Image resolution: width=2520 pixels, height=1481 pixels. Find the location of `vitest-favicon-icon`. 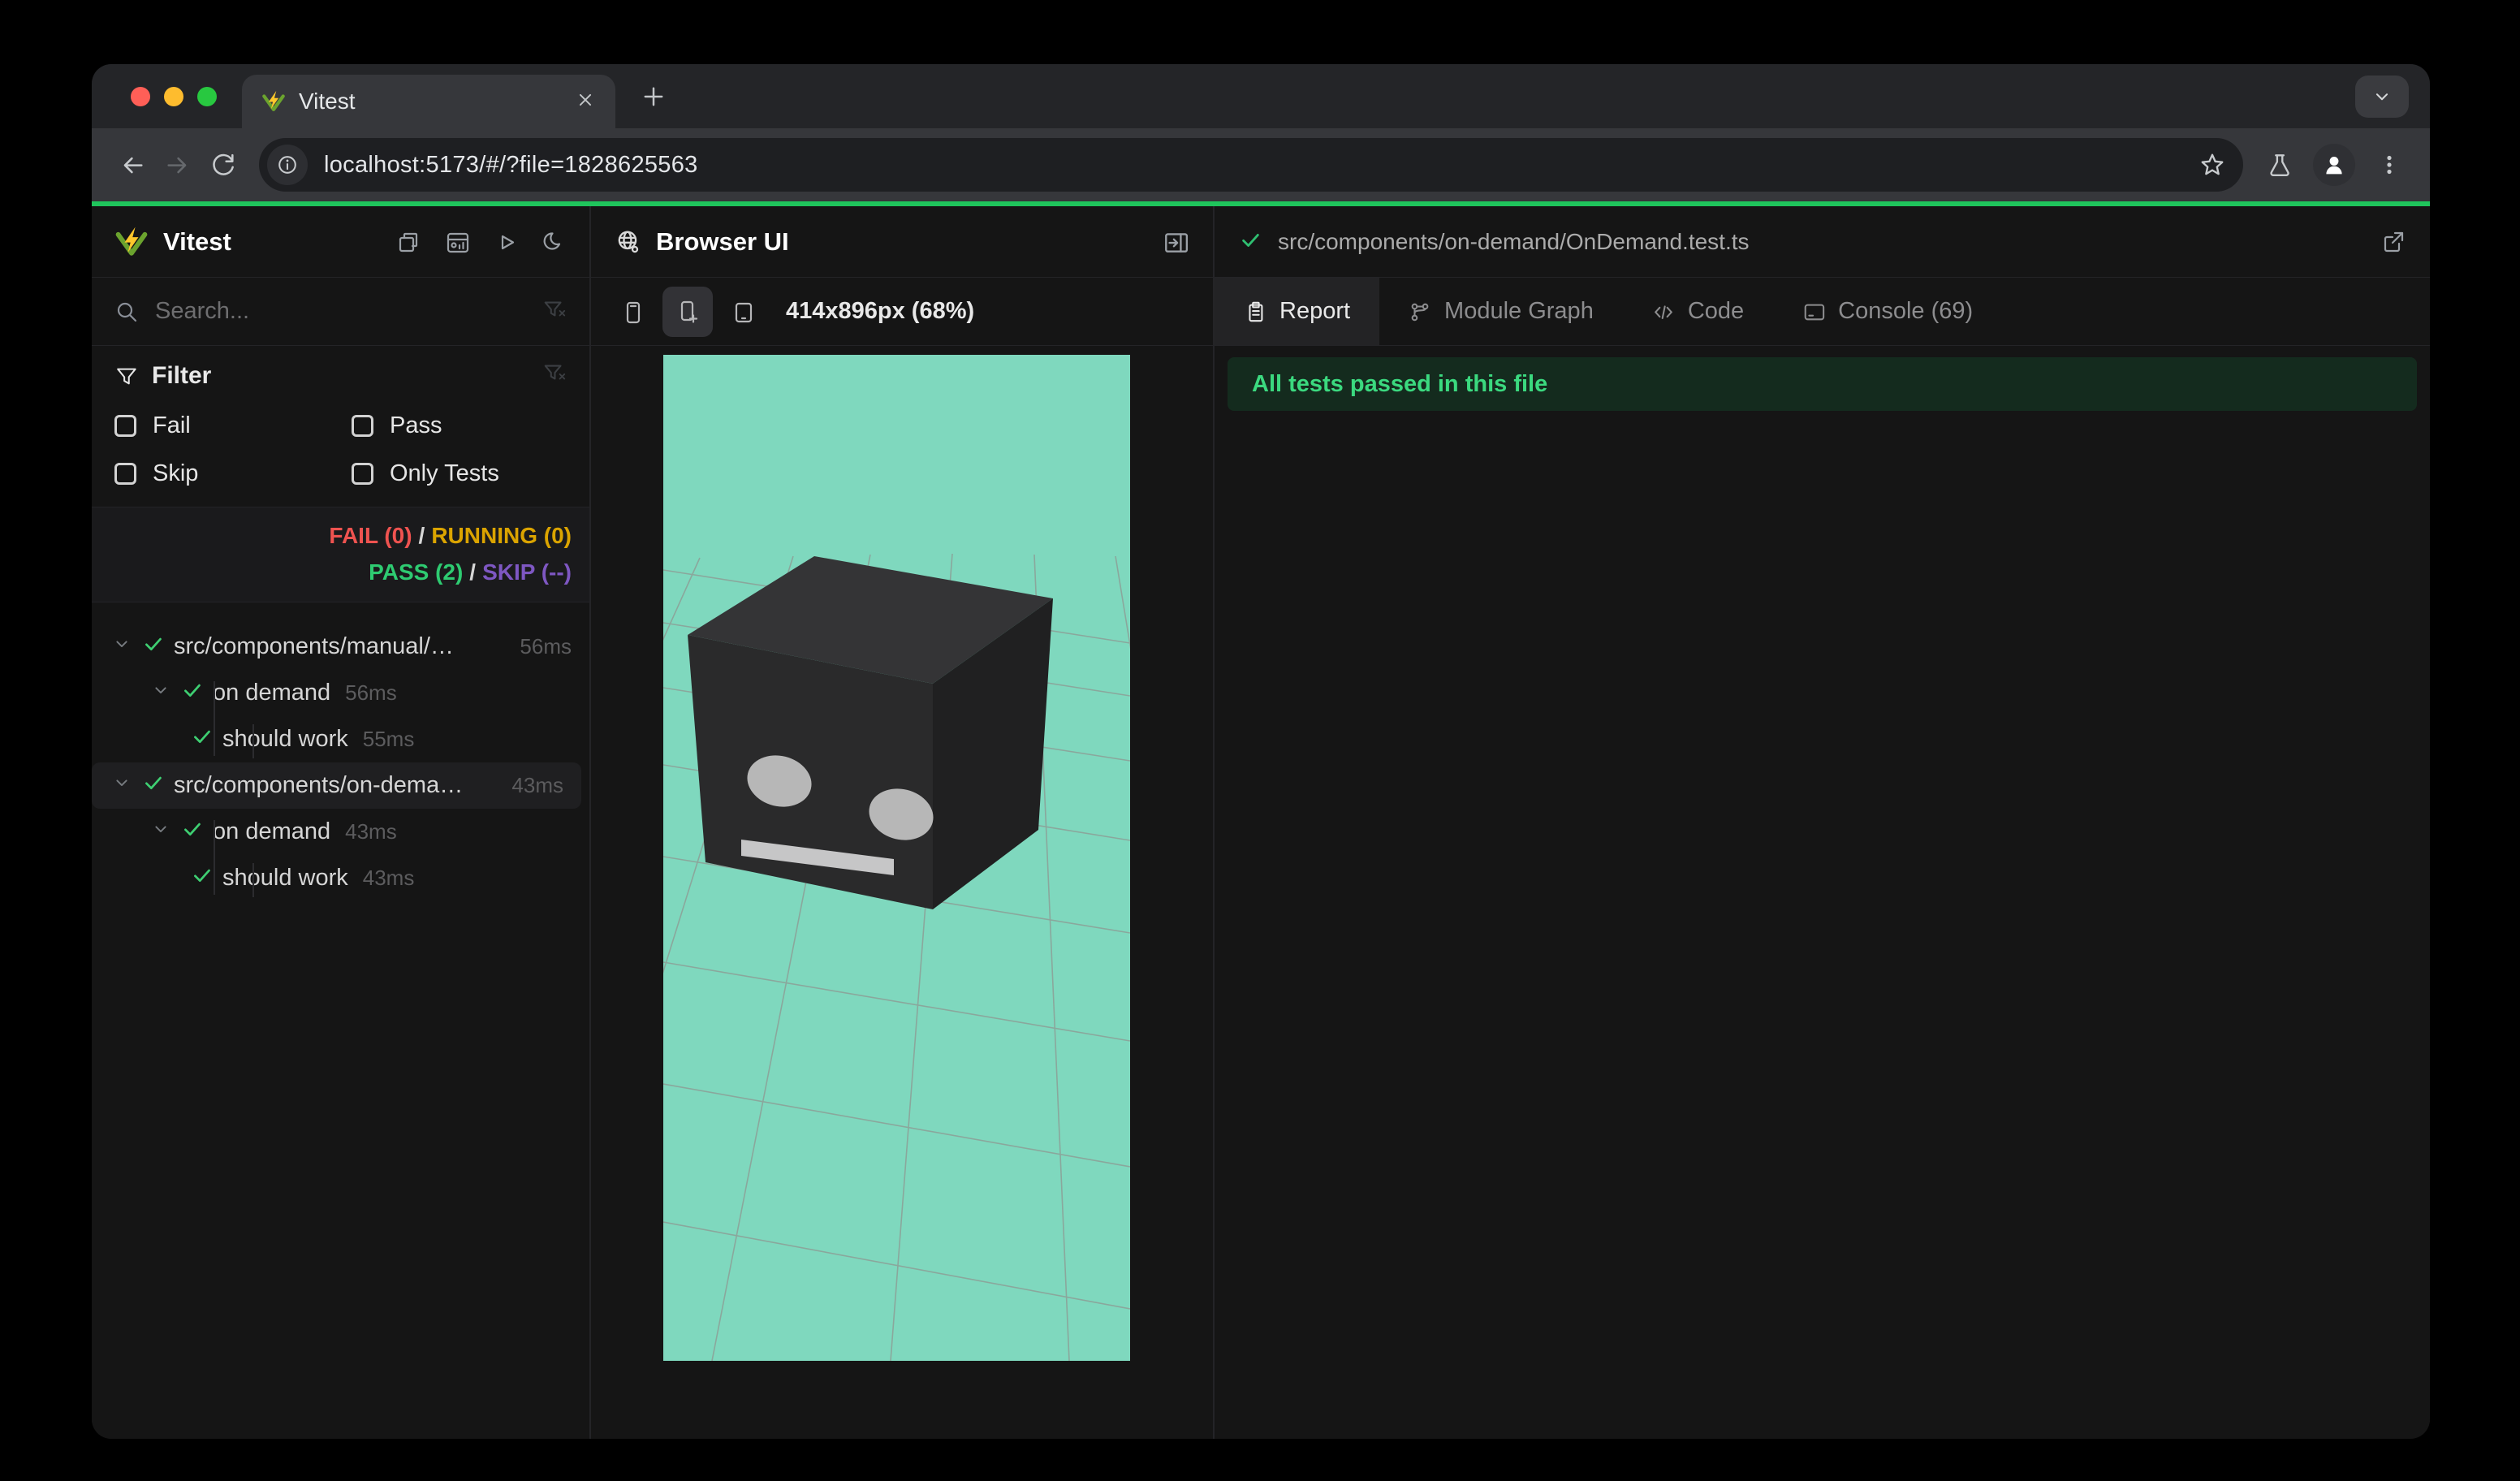

vitest-favicon-icon is located at coordinates (273, 101).